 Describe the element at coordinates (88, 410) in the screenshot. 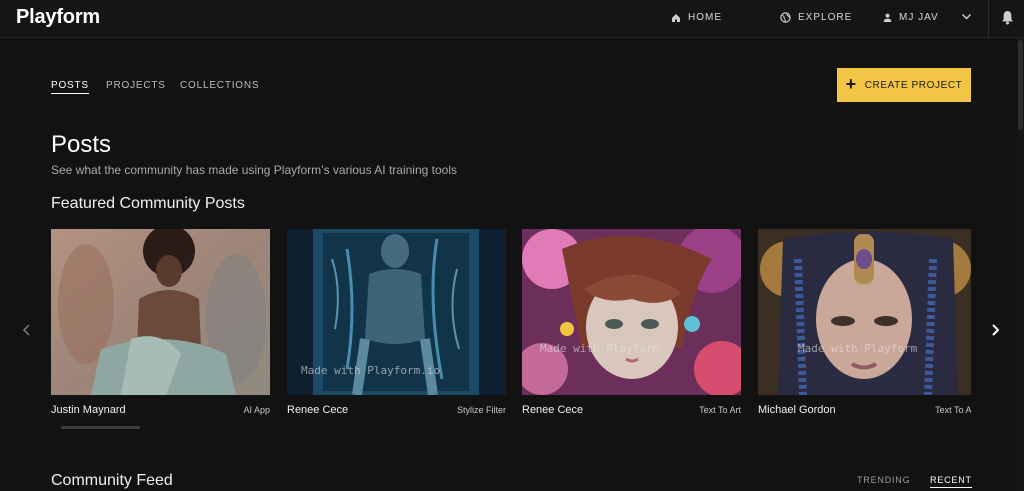

I see `post-author: Justin Maynard` at that location.